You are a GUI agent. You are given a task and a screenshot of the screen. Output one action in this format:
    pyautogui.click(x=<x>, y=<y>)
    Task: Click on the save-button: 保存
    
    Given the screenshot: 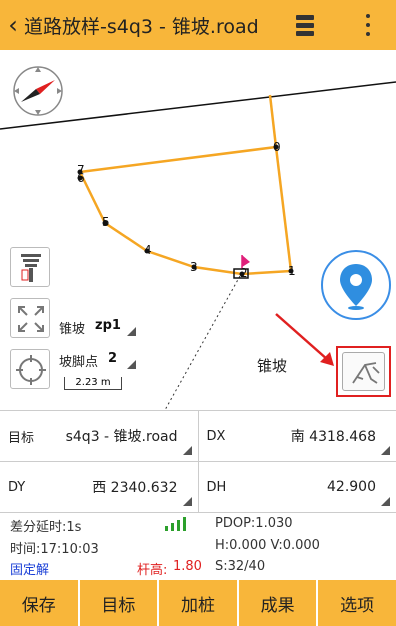 What is the action you would take?
    pyautogui.click(x=39, y=603)
    